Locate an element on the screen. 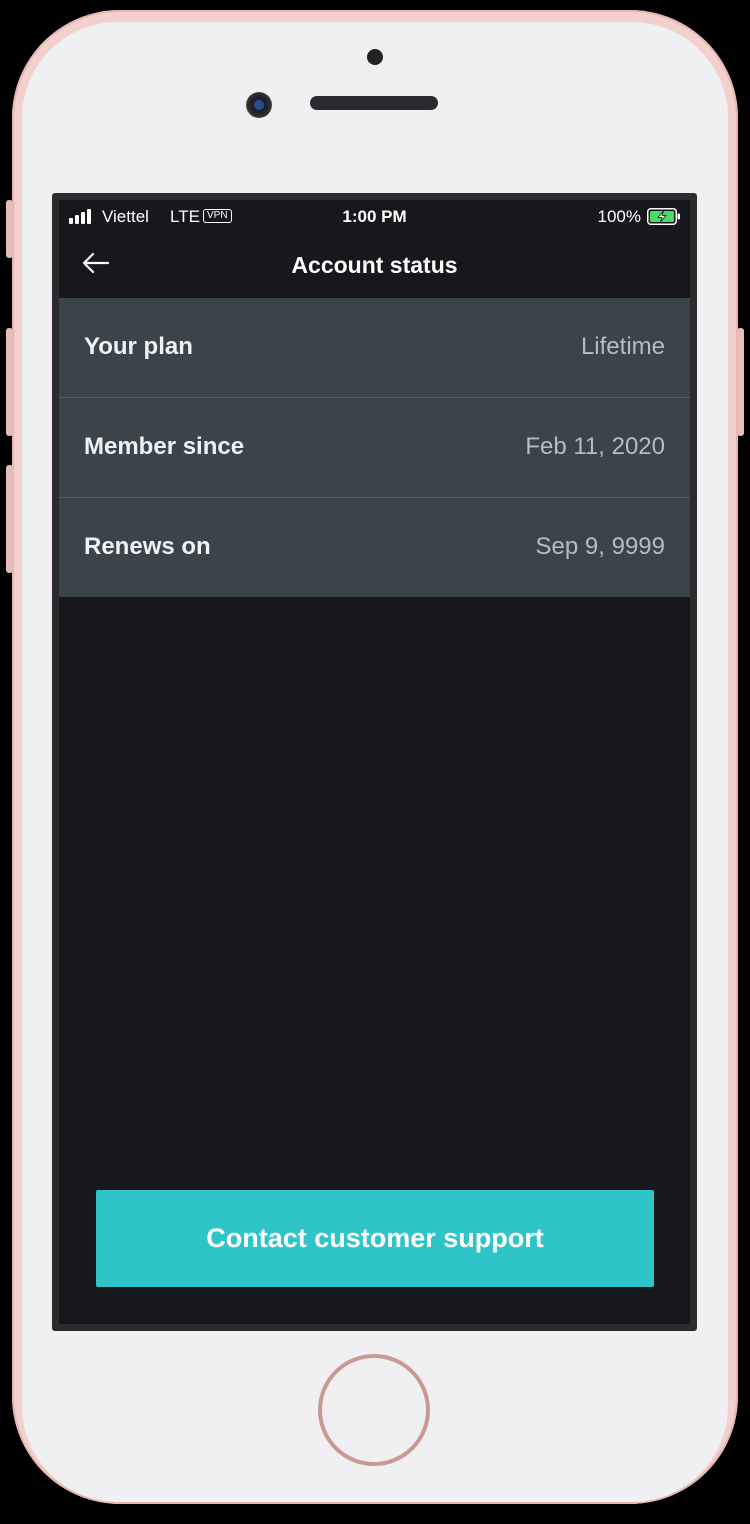 This screenshot has width=750, height=1524. status-time: 1:00 PM is located at coordinates (374, 216).